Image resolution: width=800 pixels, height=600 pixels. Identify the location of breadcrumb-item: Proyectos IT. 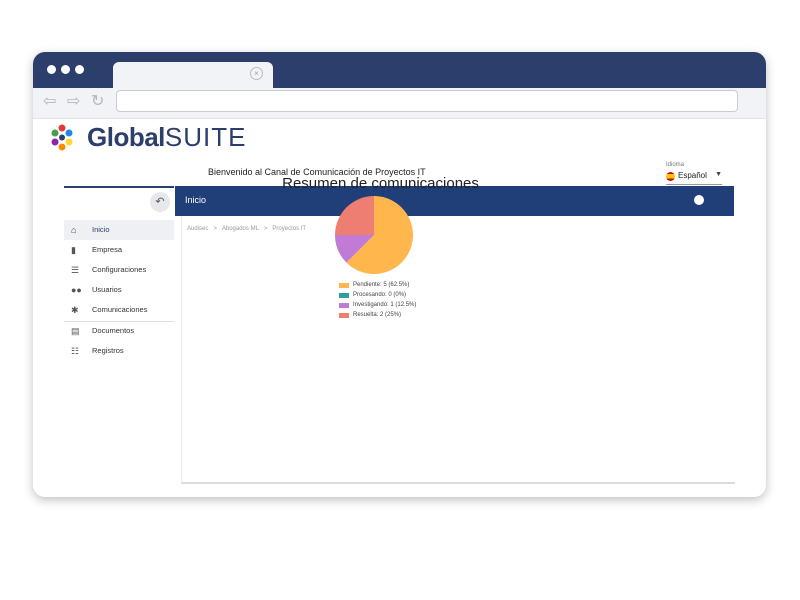
(289, 229).